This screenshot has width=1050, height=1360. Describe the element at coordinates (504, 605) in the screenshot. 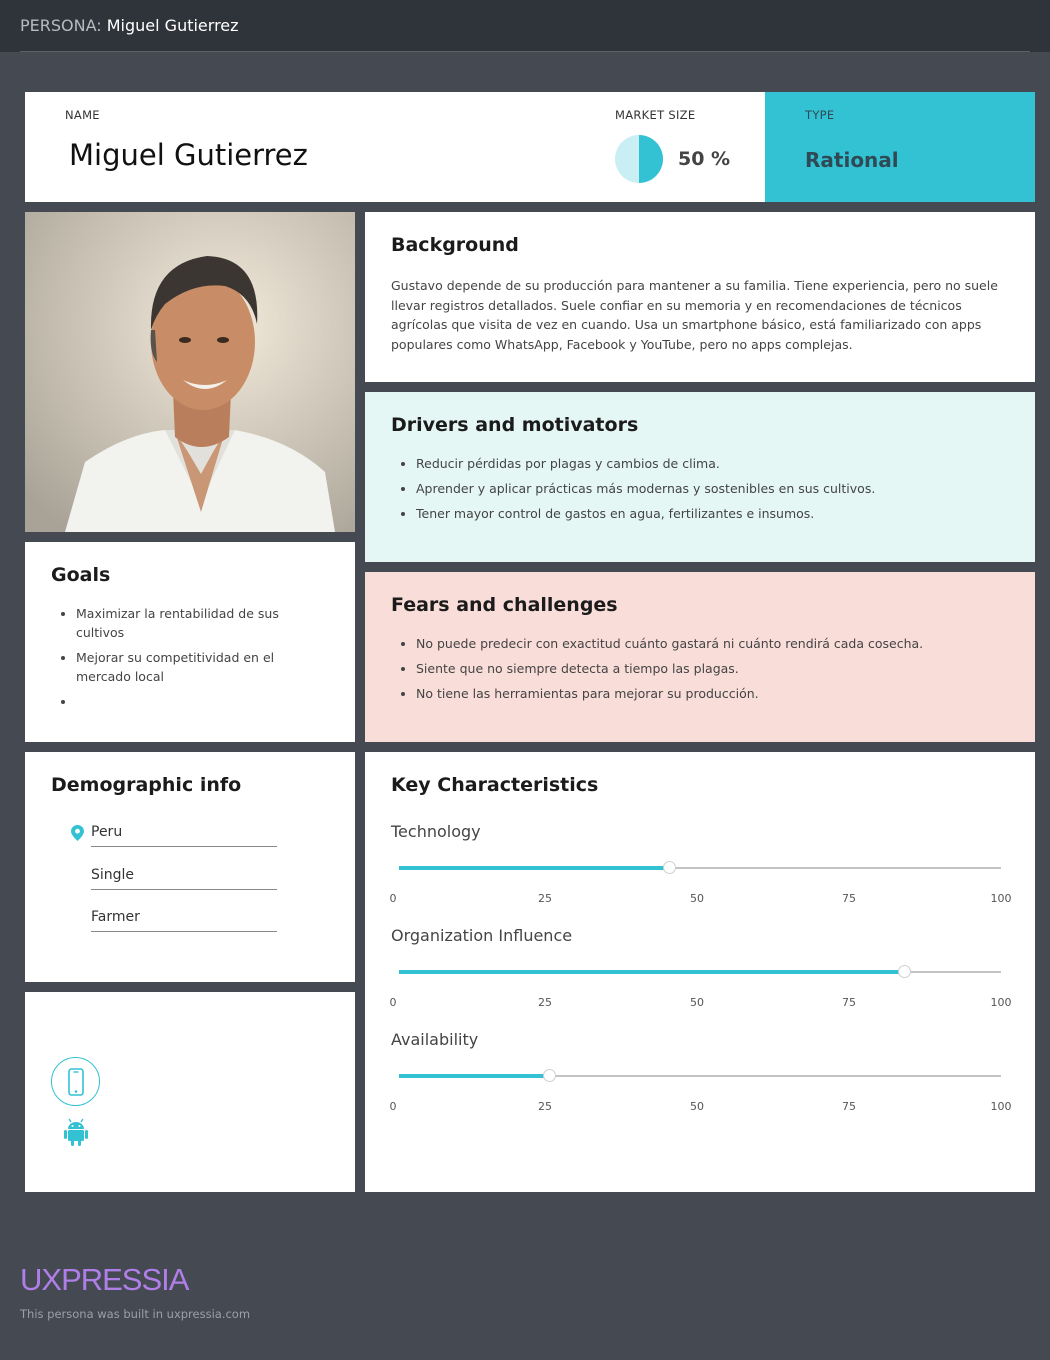

I see `fears-title: Fears and challenges` at that location.